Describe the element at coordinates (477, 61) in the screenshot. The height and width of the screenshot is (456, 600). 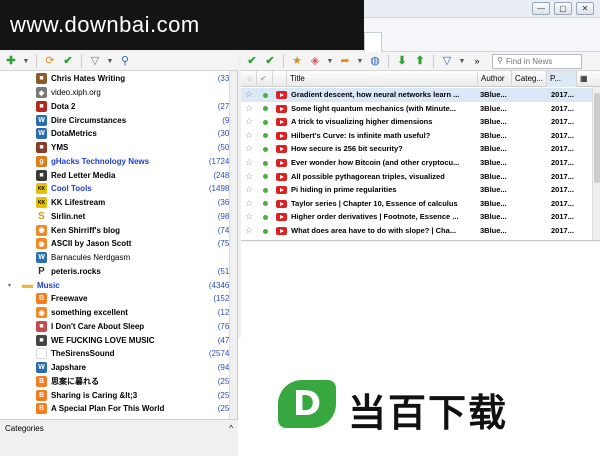
I see `search-scope-button: »` at that location.